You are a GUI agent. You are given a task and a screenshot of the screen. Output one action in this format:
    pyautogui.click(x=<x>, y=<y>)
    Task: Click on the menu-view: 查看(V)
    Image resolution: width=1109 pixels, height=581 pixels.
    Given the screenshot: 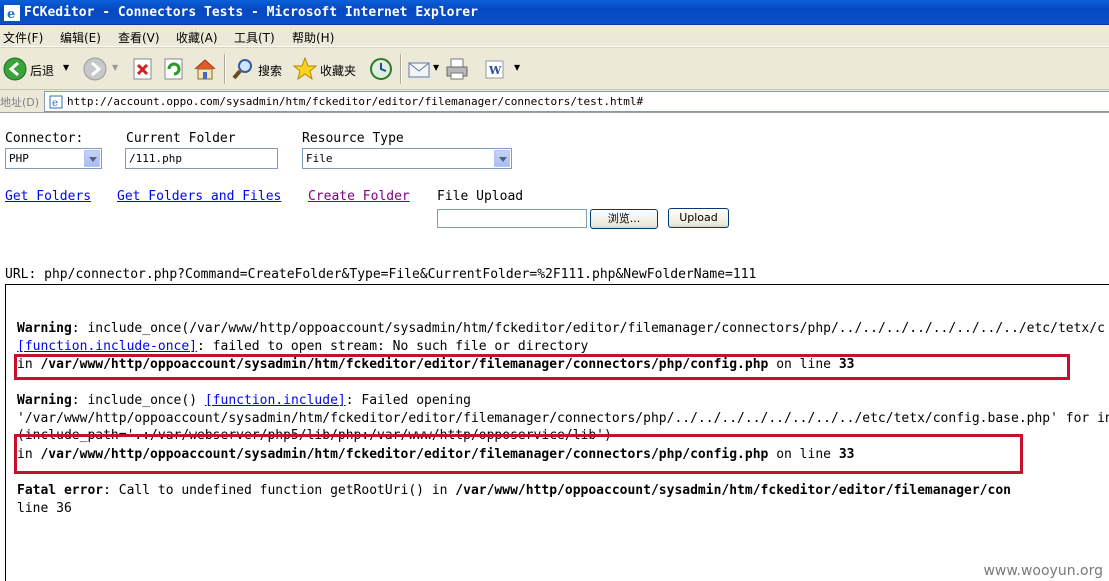 What is the action you would take?
    pyautogui.click(x=139, y=37)
    